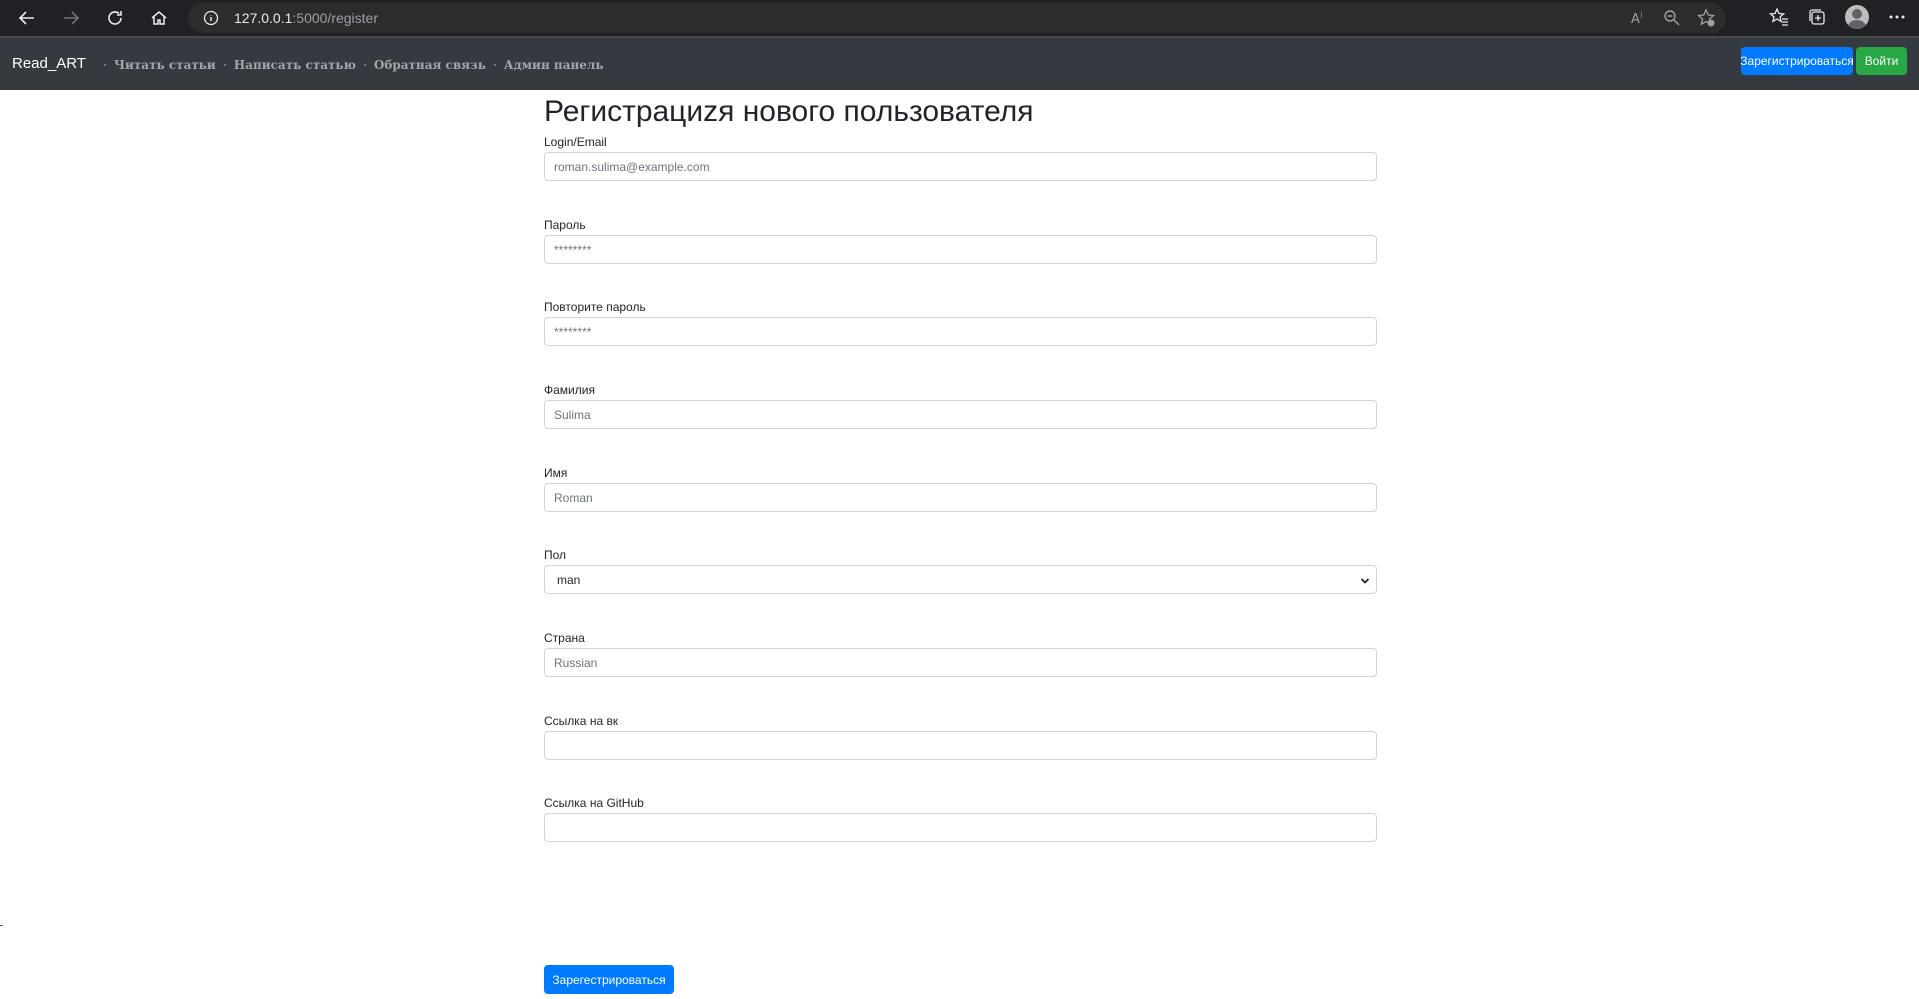 The height and width of the screenshot is (999, 1919). Describe the element at coordinates (27, 18) in the screenshot. I see `back-arrow-icon` at that location.